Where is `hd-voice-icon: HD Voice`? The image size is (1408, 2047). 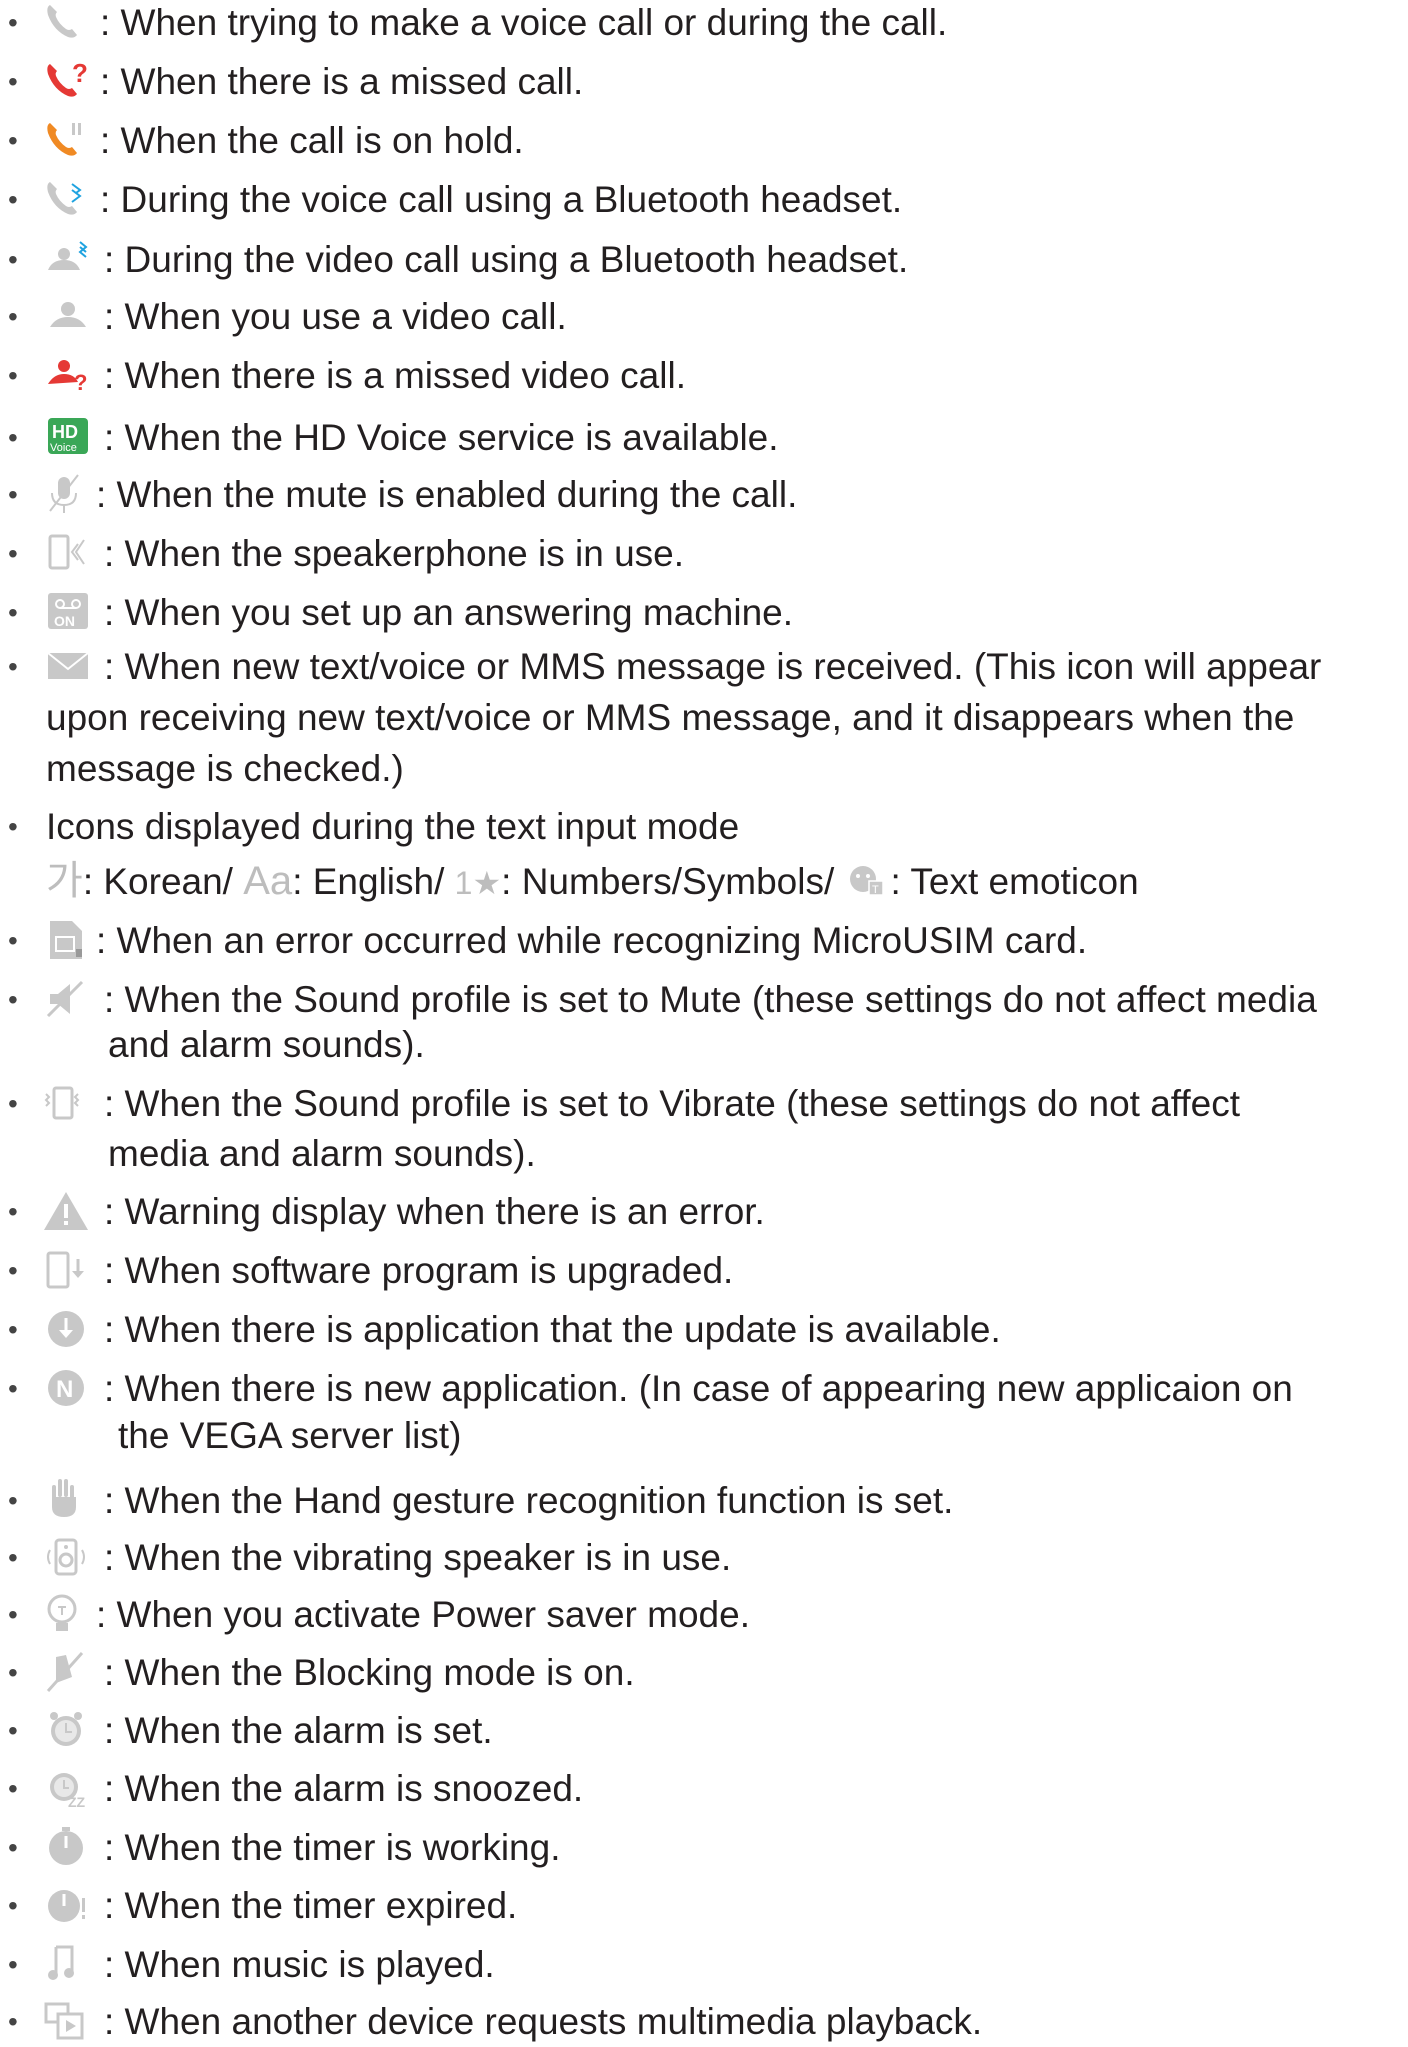 hd-voice-icon: HD Voice is located at coordinates (70, 437).